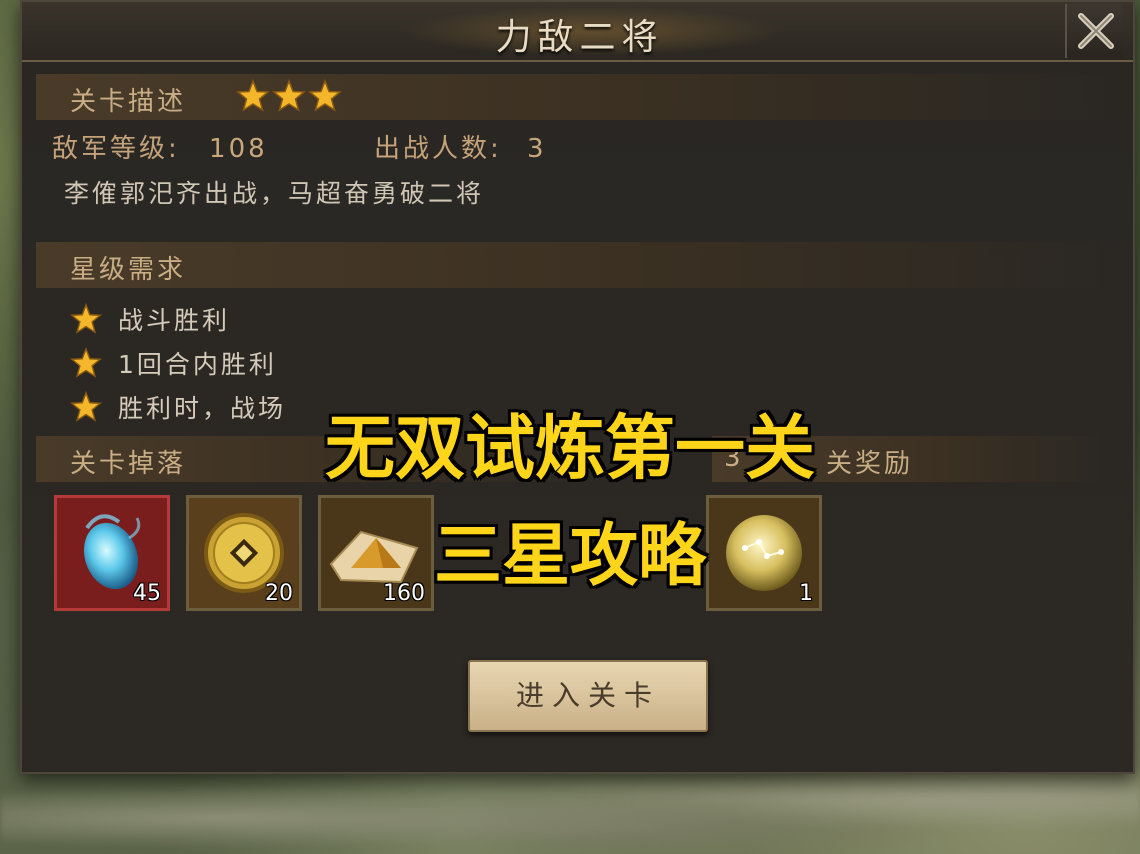  What do you see at coordinates (569, 556) in the screenshot?
I see `overlay-caption-line2: 三星攻略` at bounding box center [569, 556].